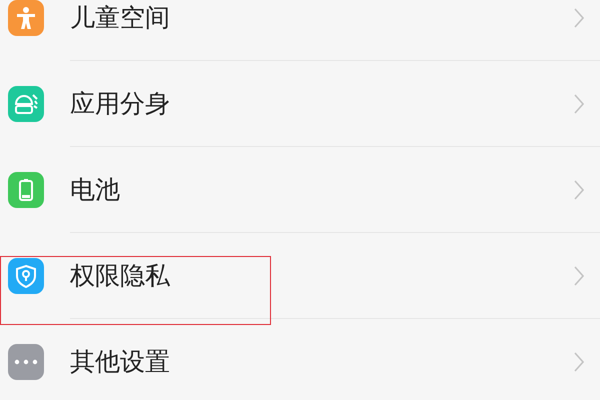  Describe the element at coordinates (95, 190) in the screenshot. I see `settings-label: 电池` at that location.